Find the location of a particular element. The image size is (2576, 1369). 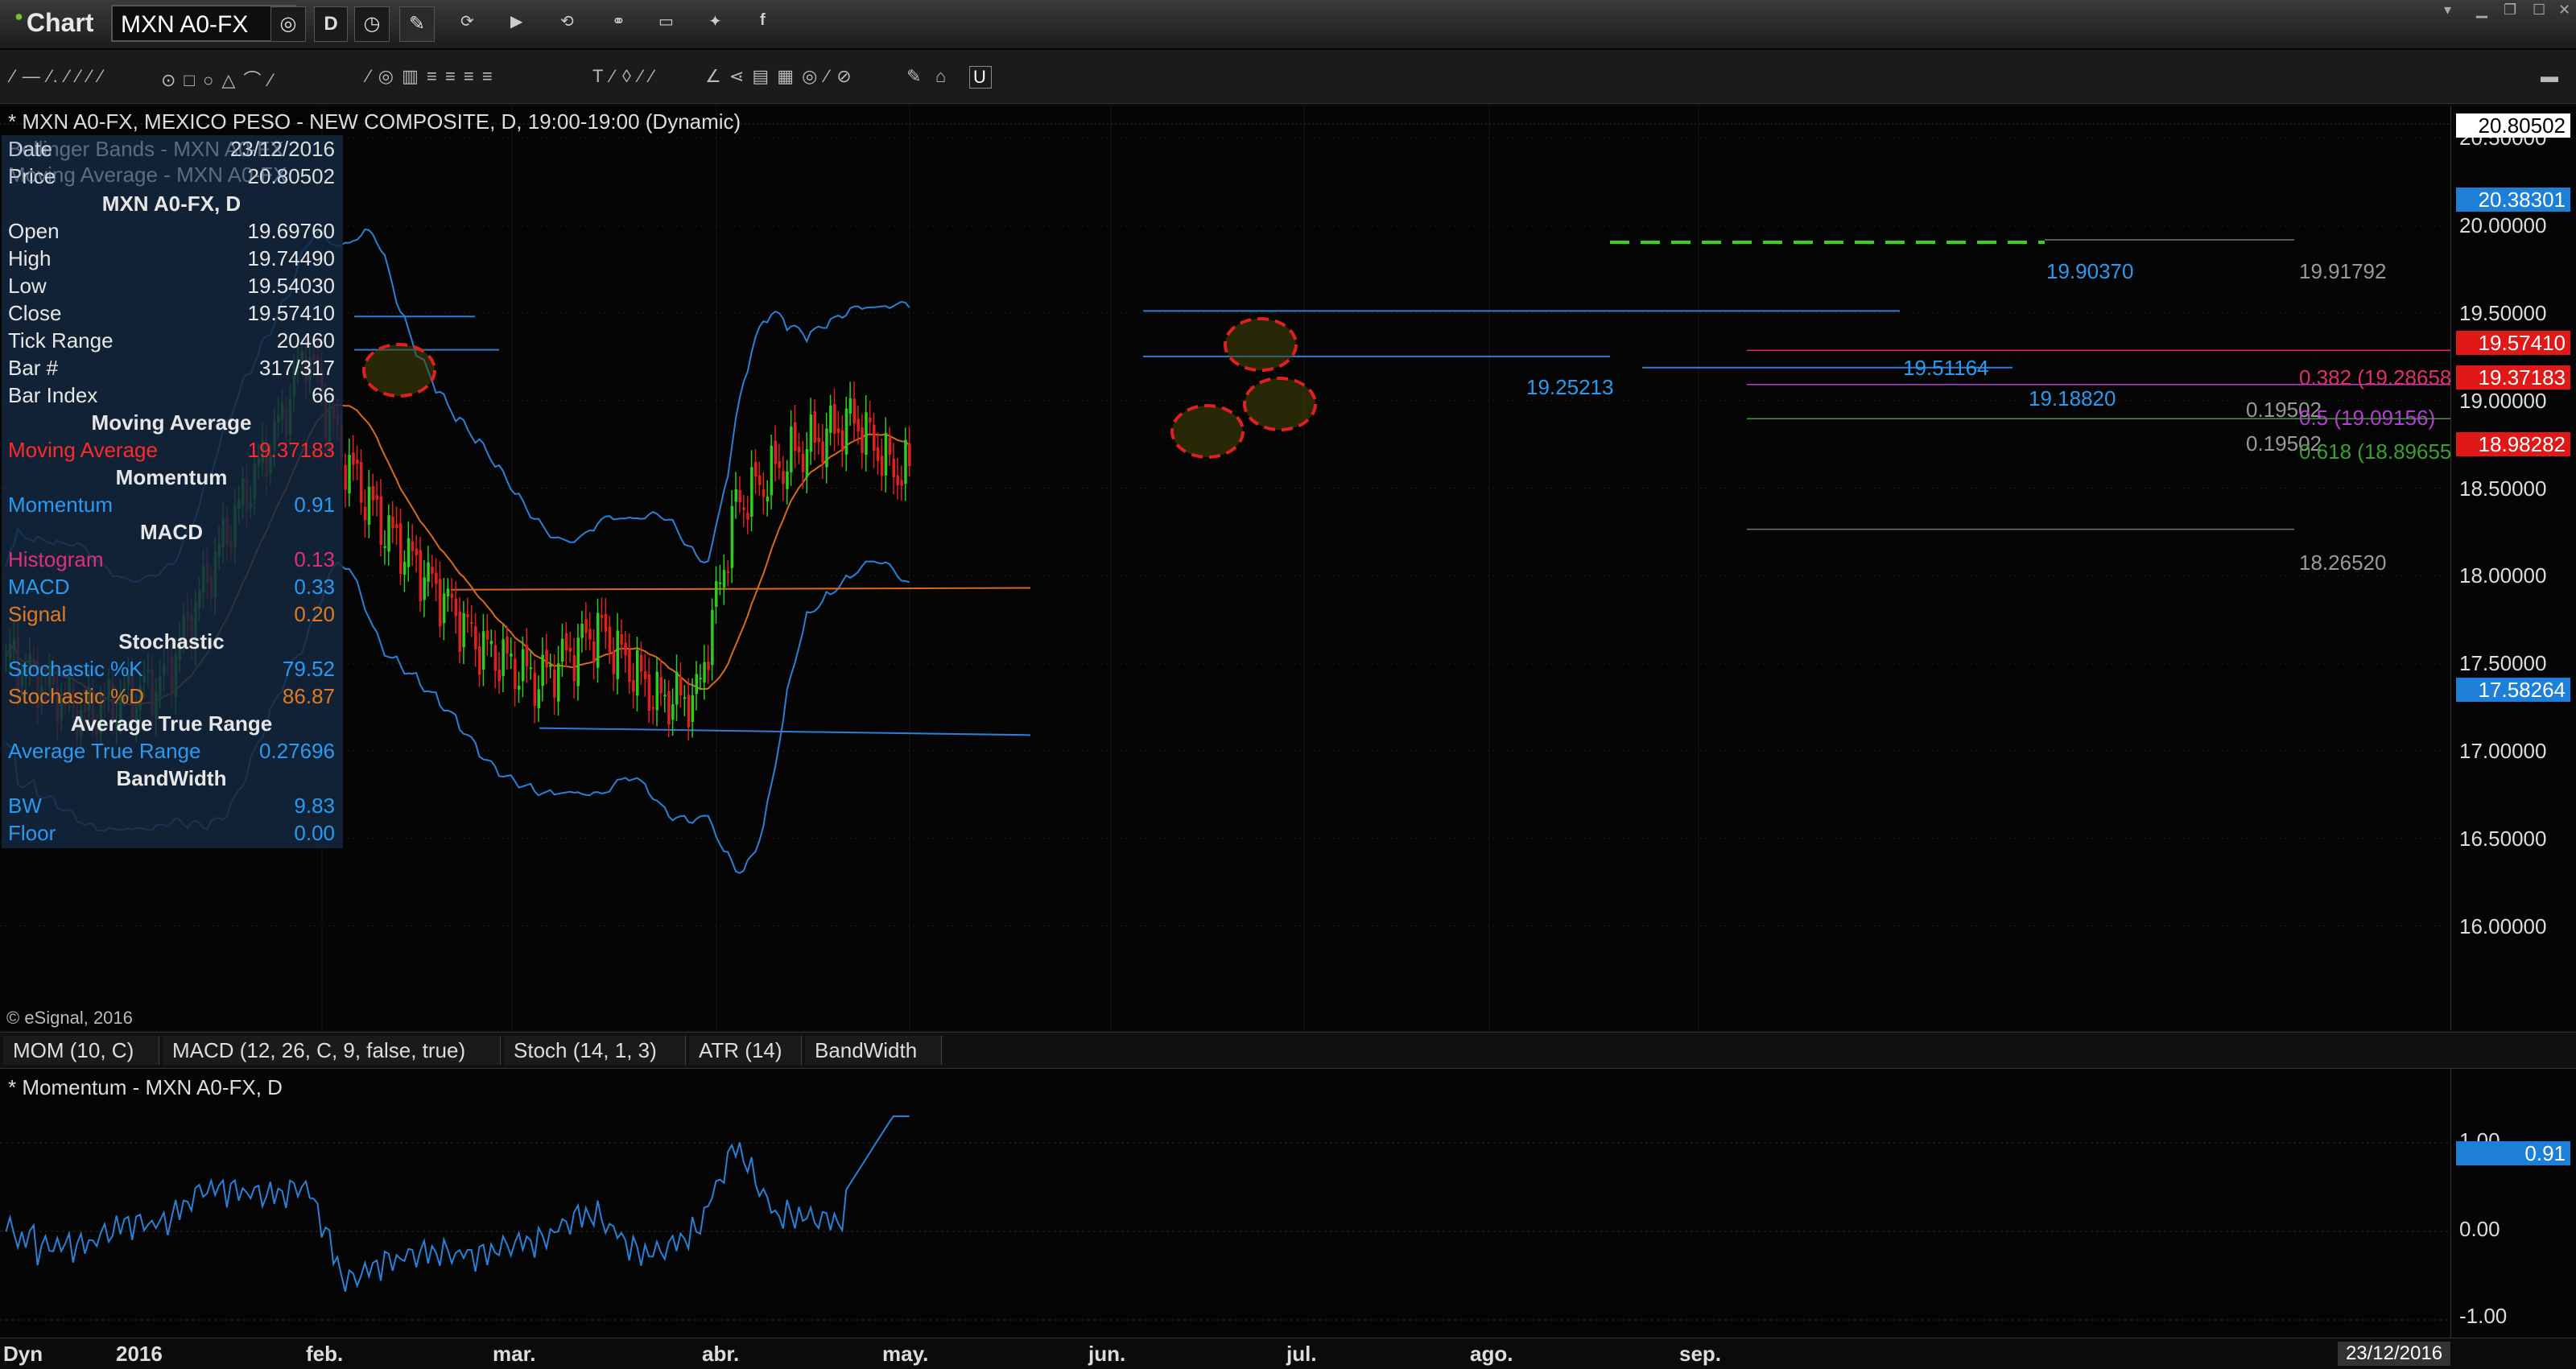

trendline-tools-icon: ⁄ — ⁄. ⁄ ⁄ ⁄ ⁄ is located at coordinates (57, 76).